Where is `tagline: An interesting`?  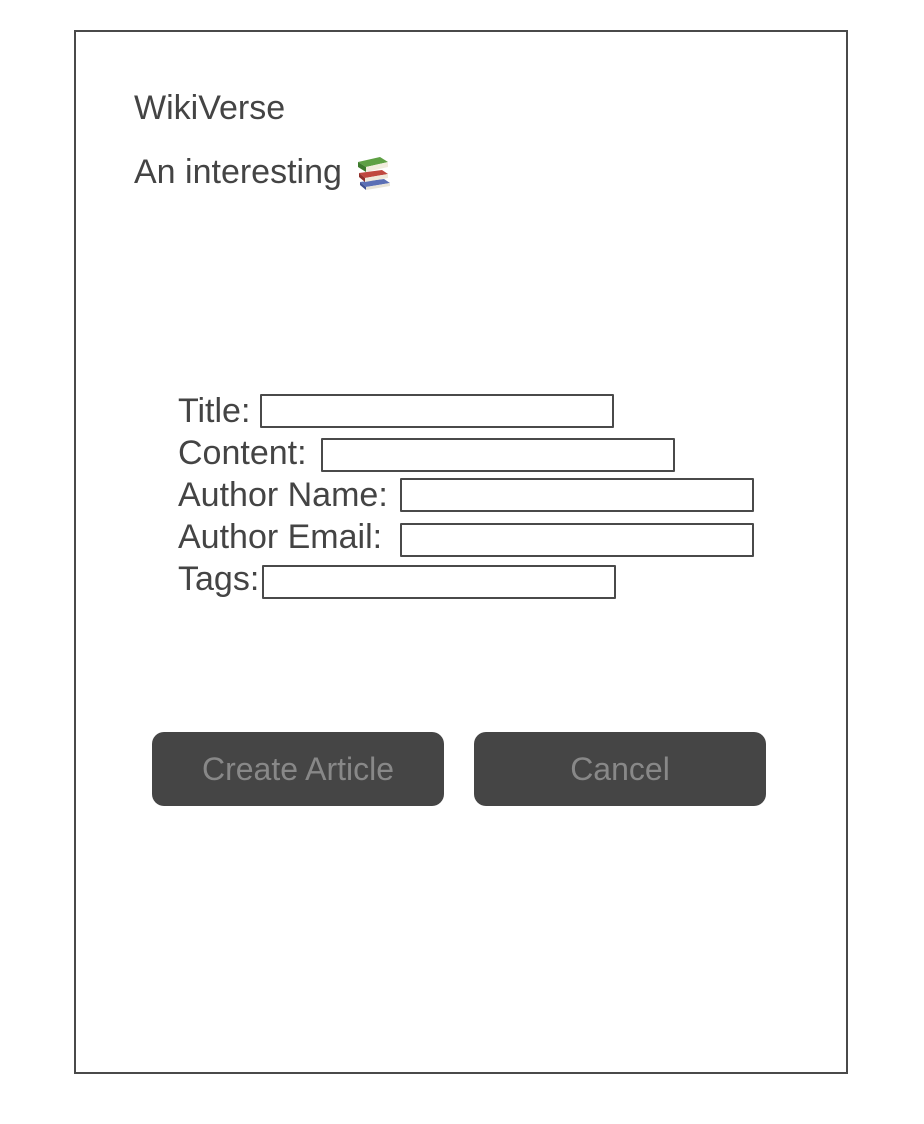
tagline: An interesting is located at coordinates (264, 172).